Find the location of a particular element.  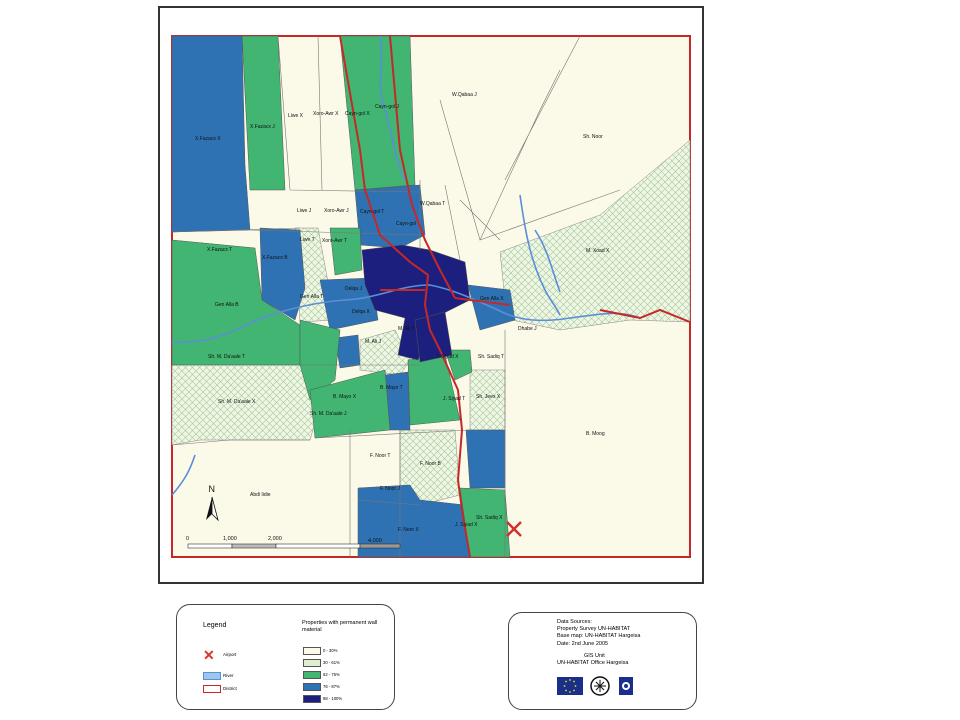

zone-southwest-hatched is located at coordinates (246, 405).